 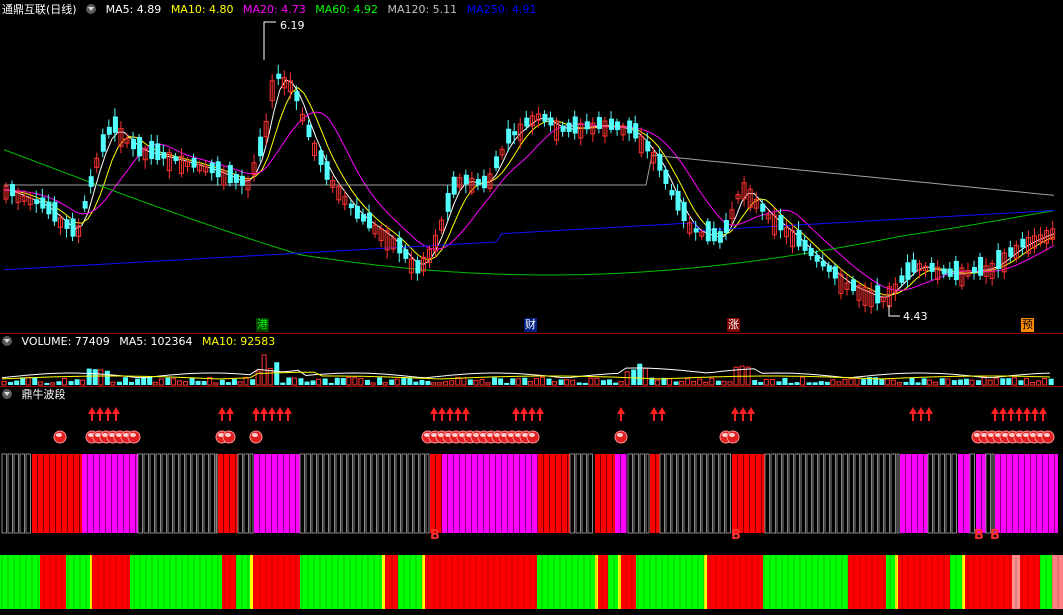 I want to click on volume-pane: VOLUME: 77409 MA5: 102364 MA10: 92583, so click(x=531, y=360).